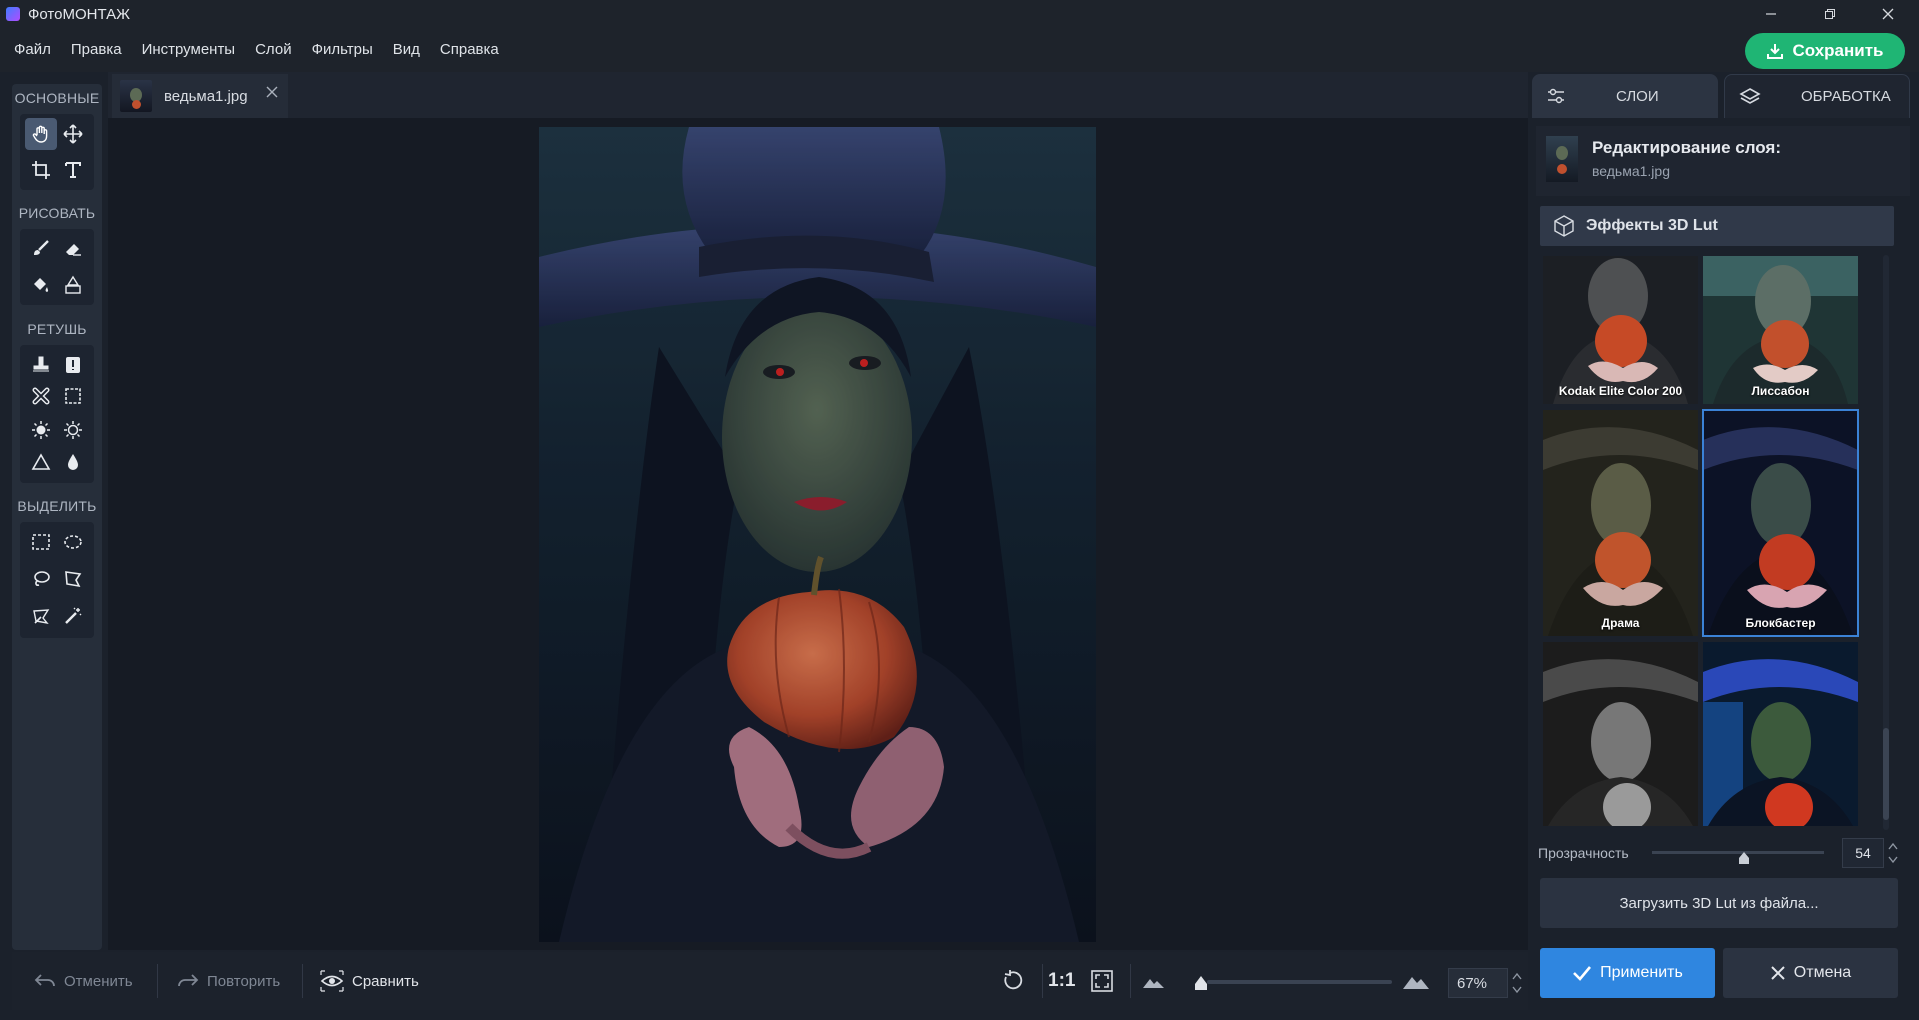 This screenshot has height=1020, width=1919. What do you see at coordinates (41, 616) in the screenshot?
I see `tool-magnetic-lasso` at bounding box center [41, 616].